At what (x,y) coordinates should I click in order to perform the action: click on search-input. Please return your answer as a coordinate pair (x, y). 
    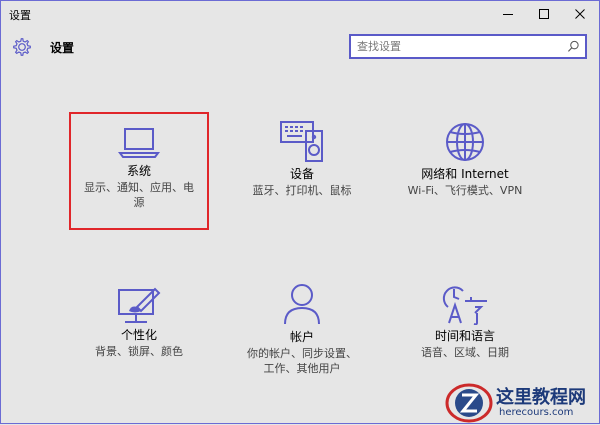
    Looking at the image, I should click on (457, 46).